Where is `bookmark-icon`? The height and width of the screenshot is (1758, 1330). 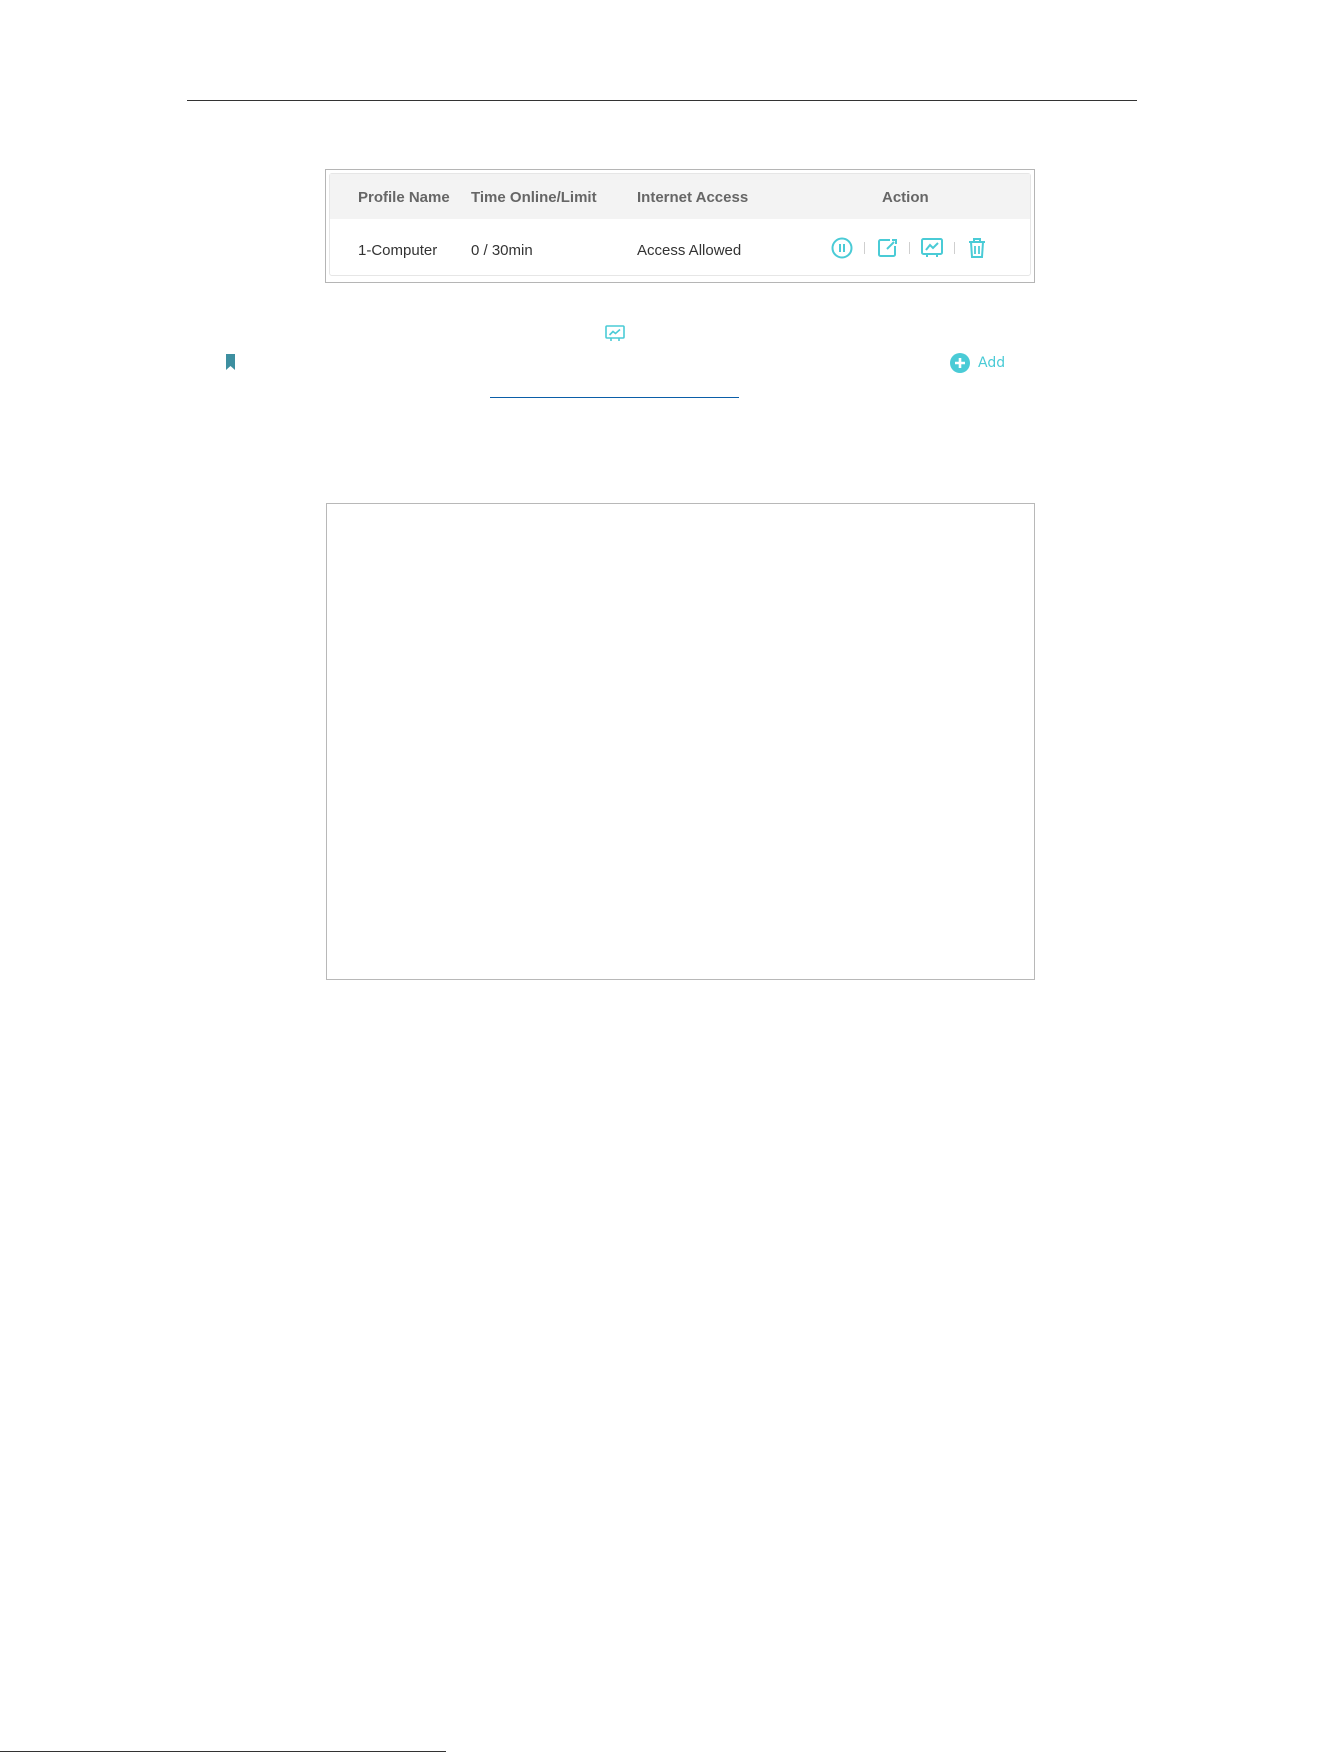
bookmark-icon is located at coordinates (230, 362).